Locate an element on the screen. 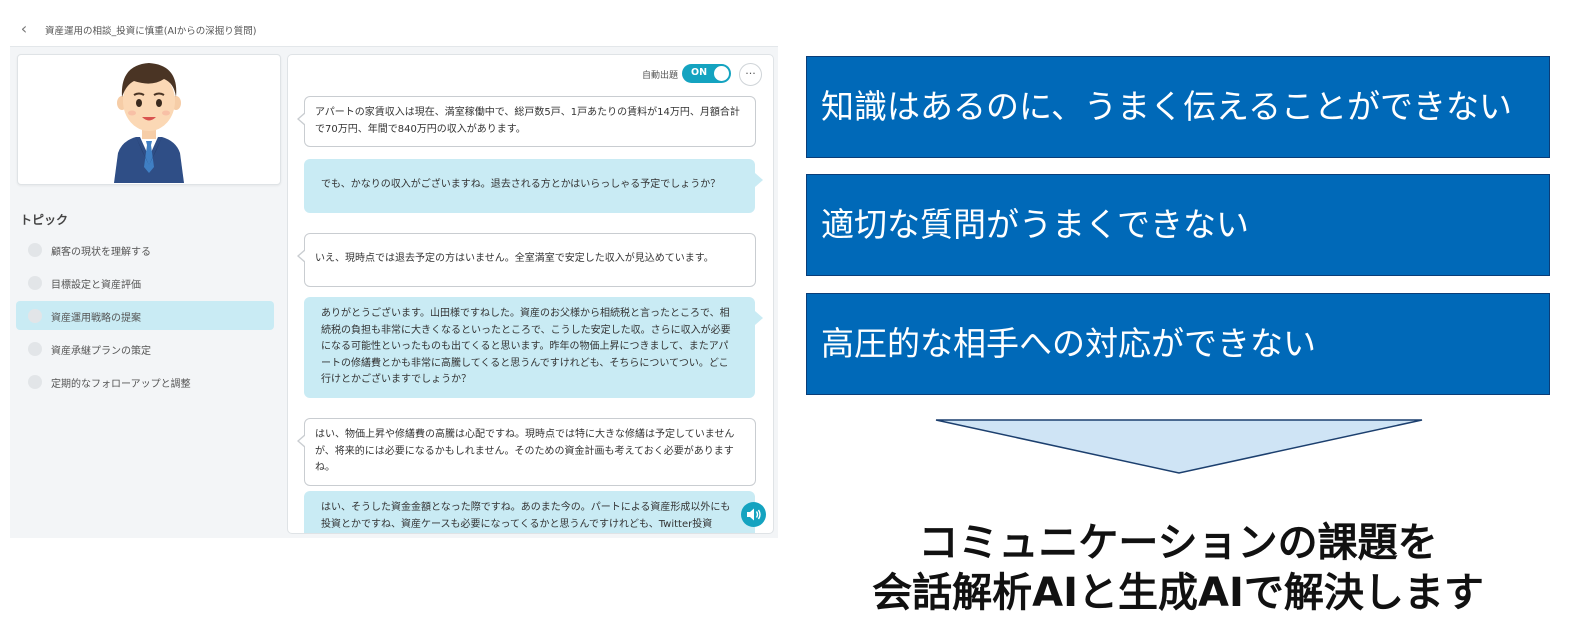 This screenshot has width=1579, height=634. topic-label: 顧客の現状を理解する is located at coordinates (101, 252).